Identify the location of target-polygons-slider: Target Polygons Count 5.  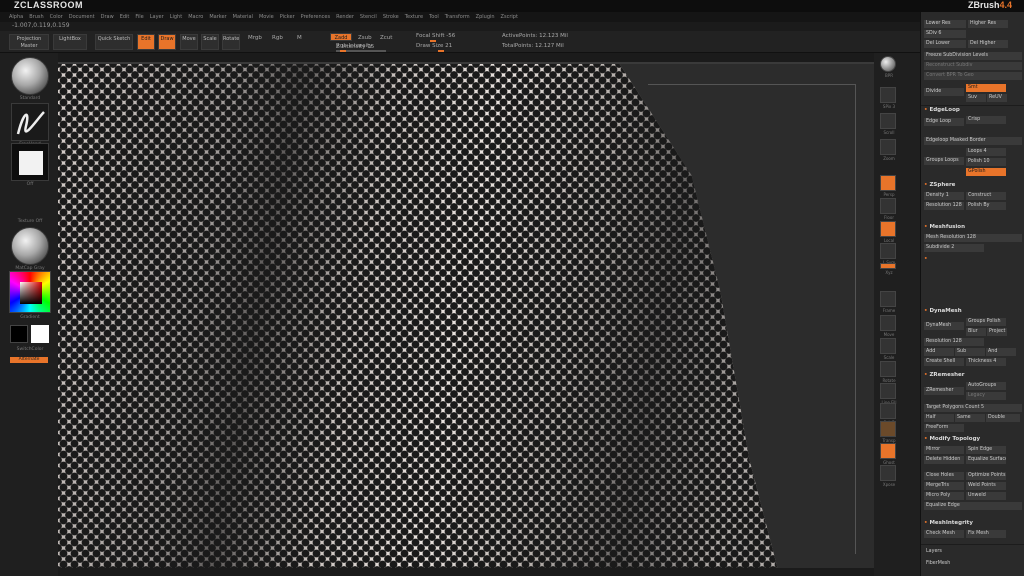
(973, 408).